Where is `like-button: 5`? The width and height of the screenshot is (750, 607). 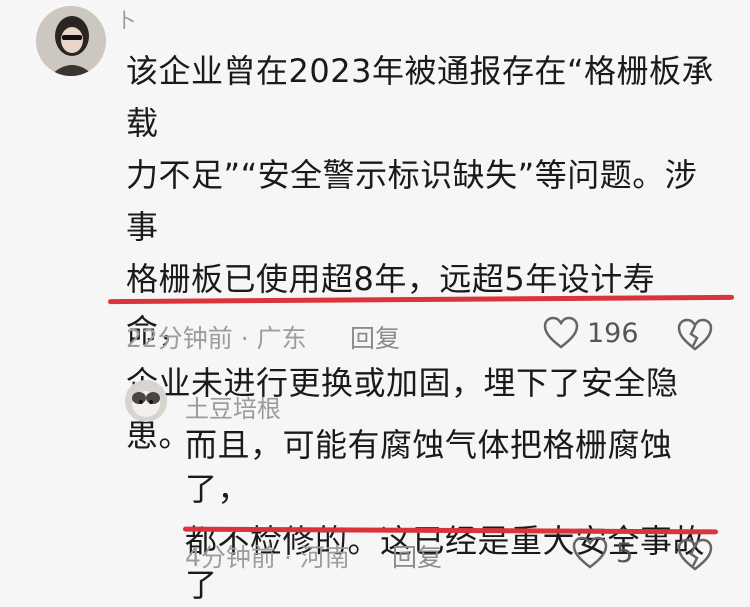 like-button: 5 is located at coordinates (602, 553).